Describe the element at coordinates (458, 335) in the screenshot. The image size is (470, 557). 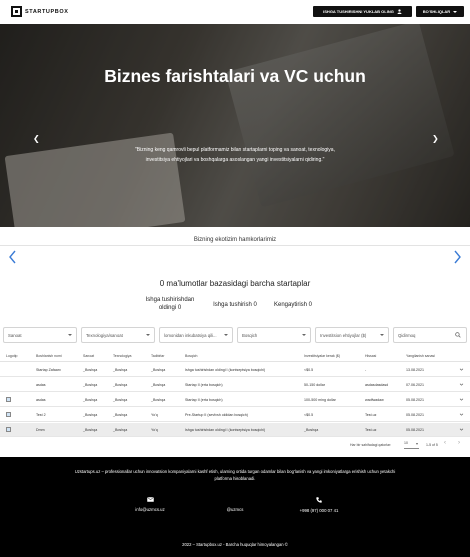
I see `search-icon` at that location.